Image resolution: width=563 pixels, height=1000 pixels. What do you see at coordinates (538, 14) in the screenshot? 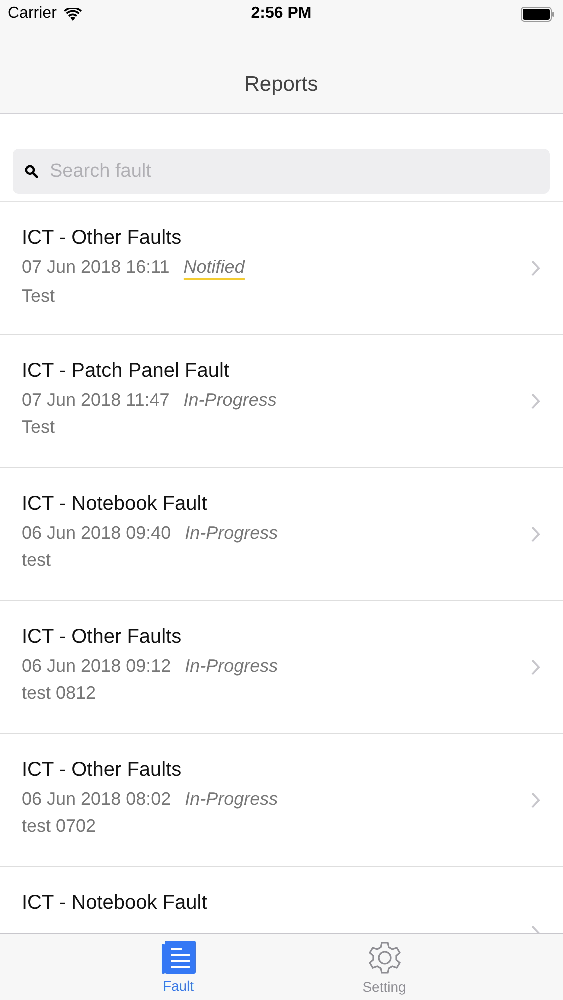
I see `battery-icon` at bounding box center [538, 14].